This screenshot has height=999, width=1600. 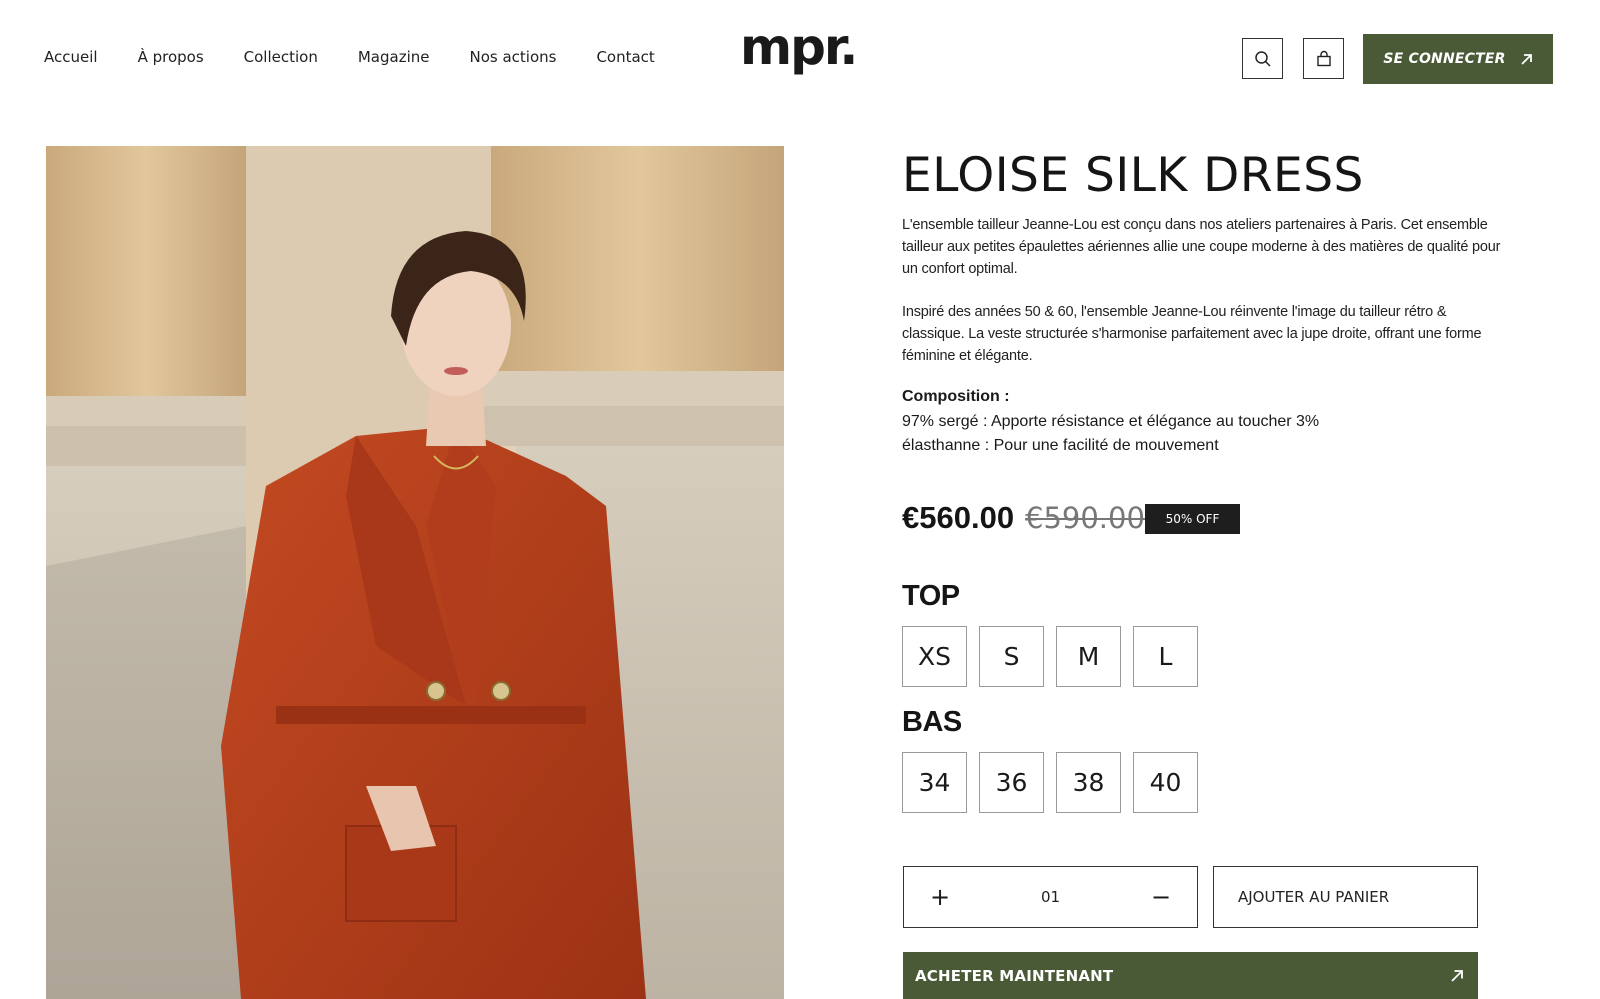 I want to click on cart-button, so click(x=1323, y=58).